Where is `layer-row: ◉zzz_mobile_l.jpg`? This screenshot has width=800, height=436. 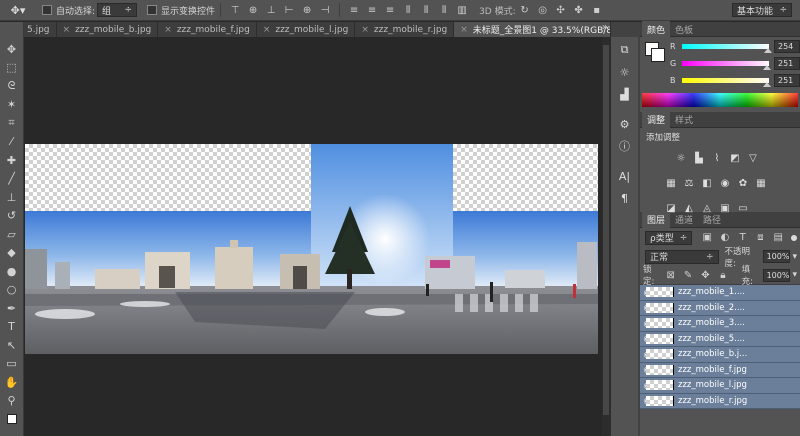
layer-row: ◉zzz_mobile_l.jpg is located at coordinates (720, 386).